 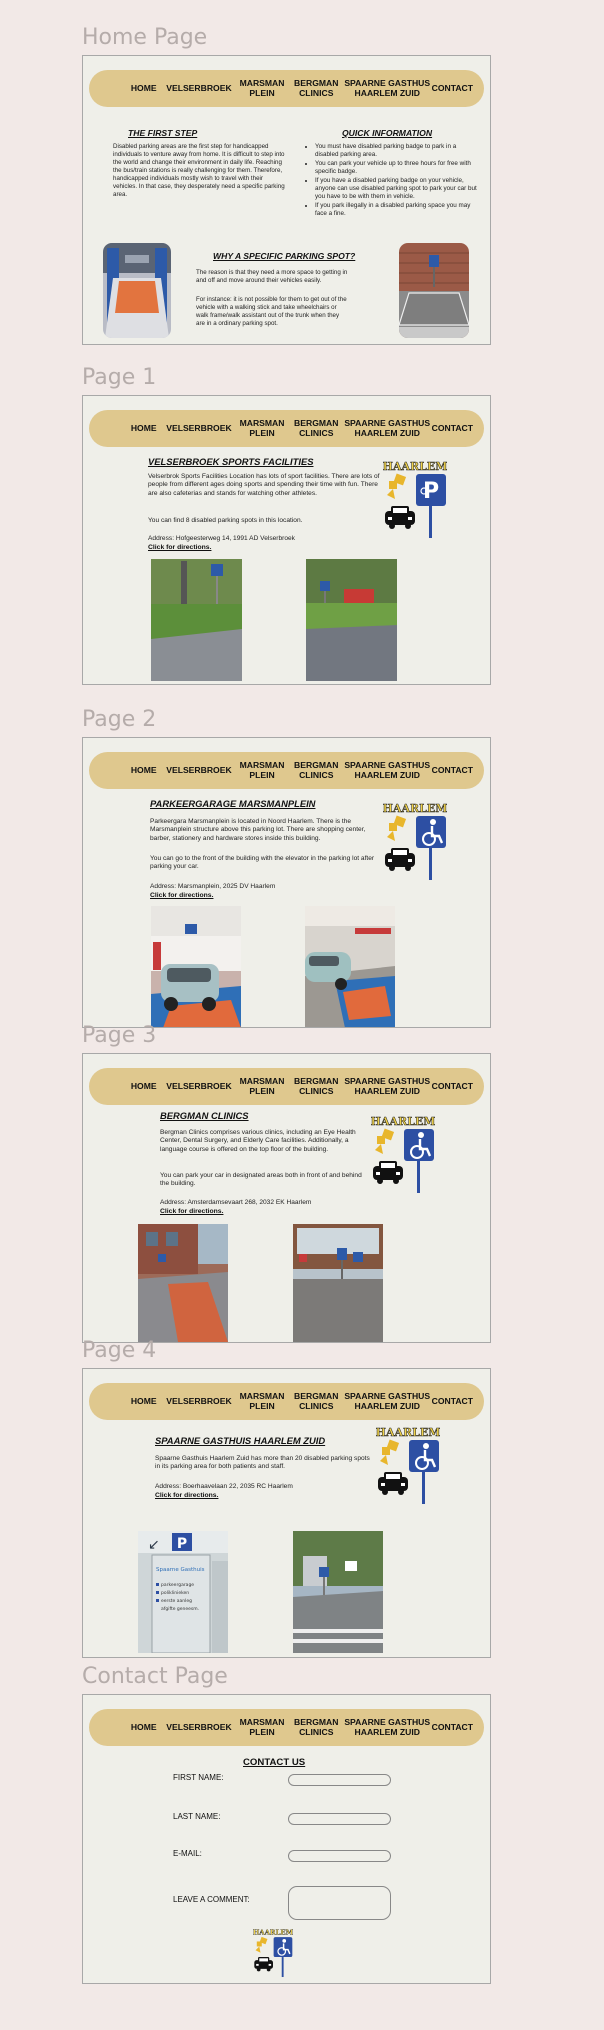 What do you see at coordinates (119, 719) in the screenshot?
I see `page2-label: Page 2` at bounding box center [119, 719].